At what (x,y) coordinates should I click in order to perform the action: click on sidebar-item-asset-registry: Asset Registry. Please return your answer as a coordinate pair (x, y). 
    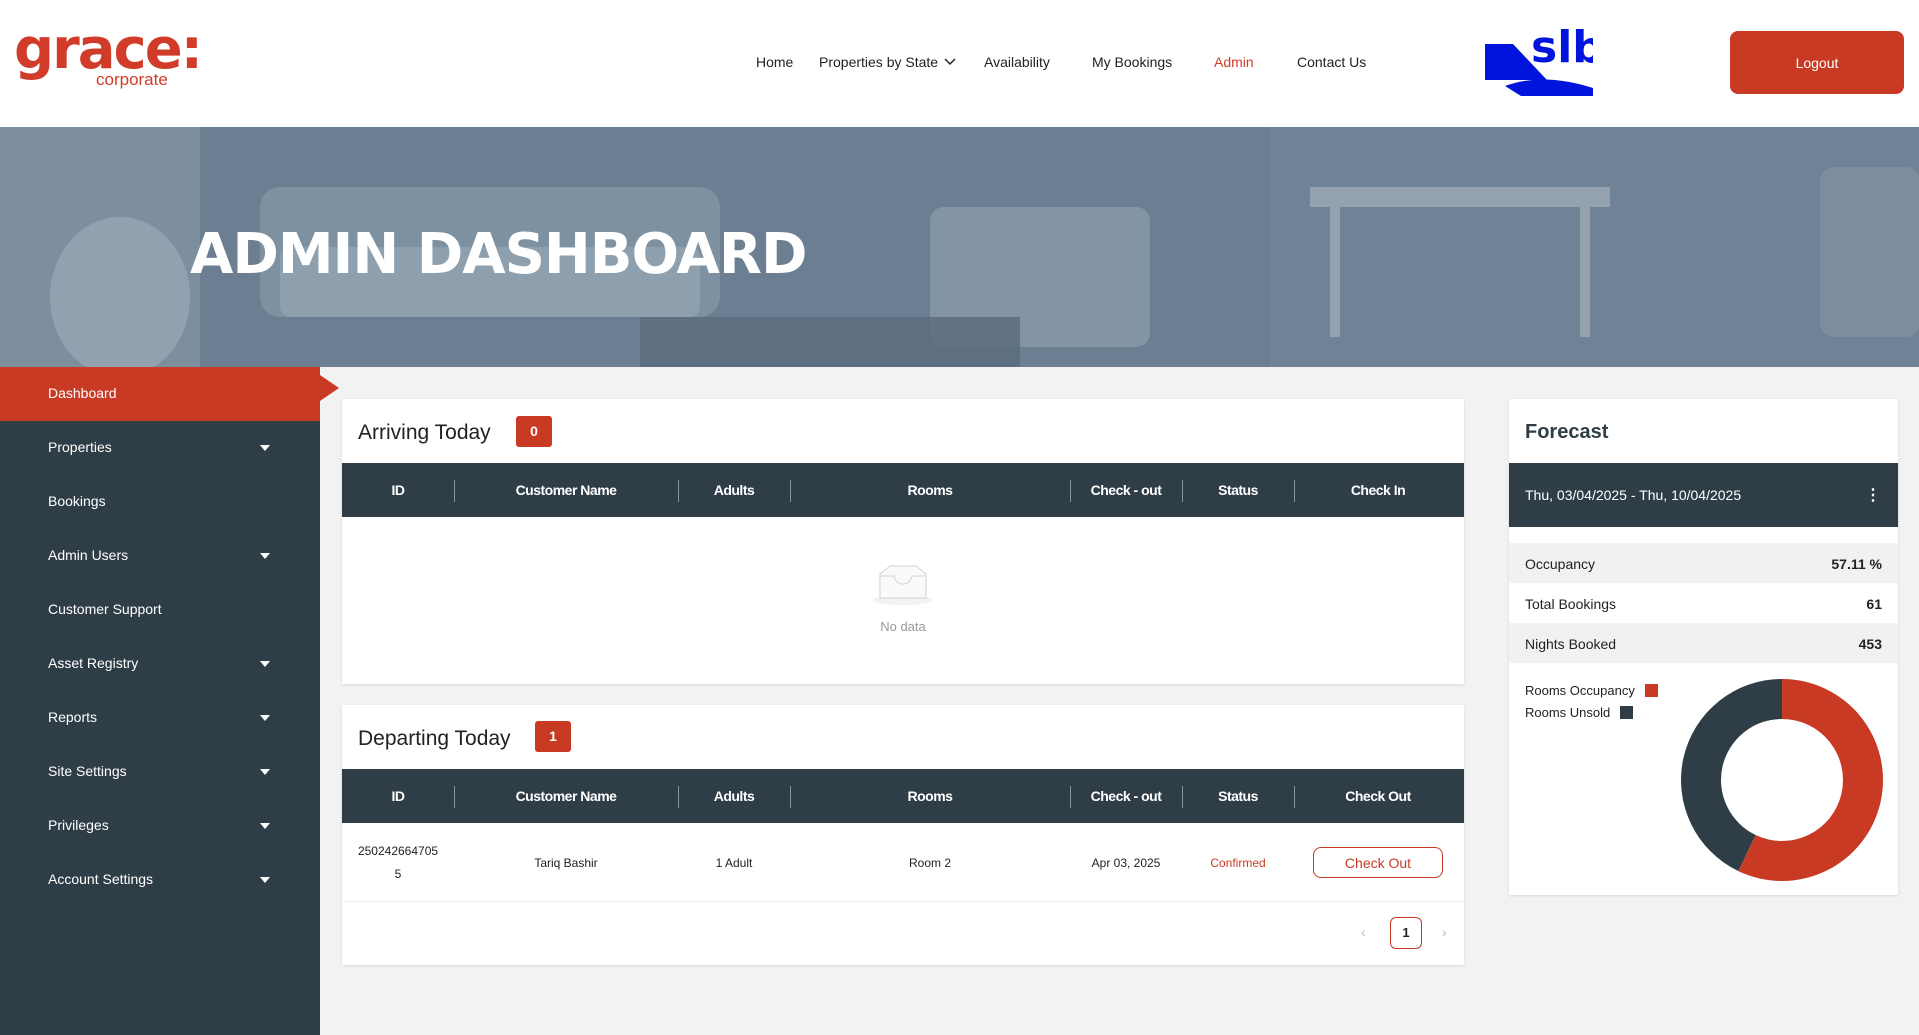
    Looking at the image, I should click on (160, 664).